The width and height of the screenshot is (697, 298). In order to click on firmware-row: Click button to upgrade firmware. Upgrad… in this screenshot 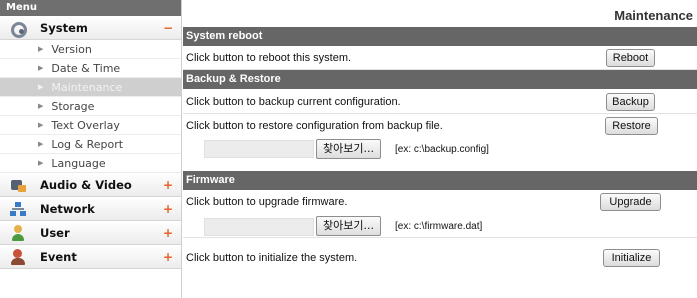, I will do `click(440, 214)`.